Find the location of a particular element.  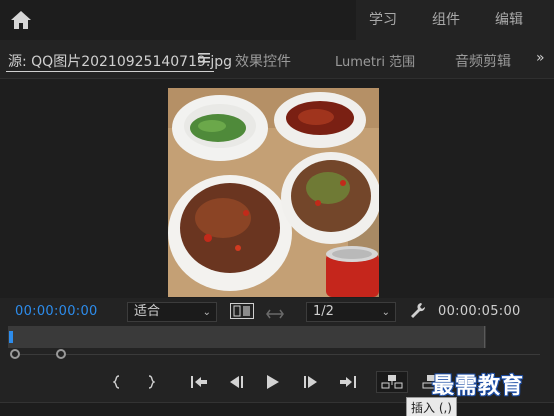

step-forward-icon is located at coordinates (311, 382).